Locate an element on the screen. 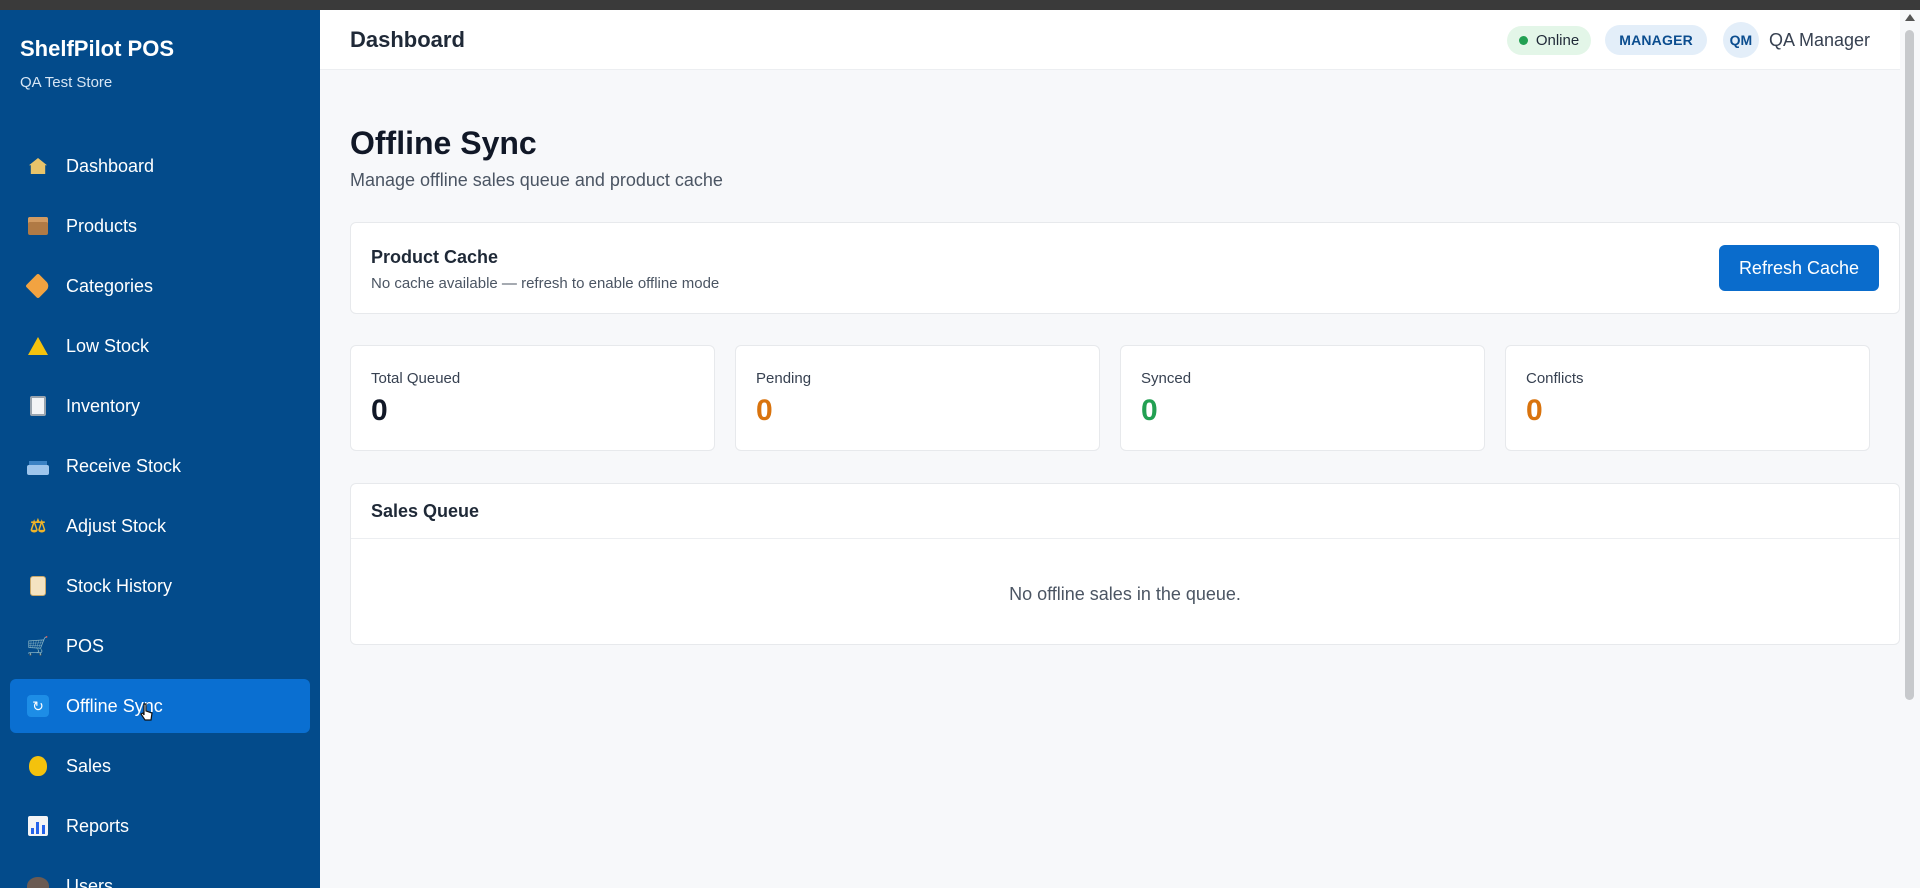 The image size is (1920, 888). scrollbar-thumb is located at coordinates (1909, 365).